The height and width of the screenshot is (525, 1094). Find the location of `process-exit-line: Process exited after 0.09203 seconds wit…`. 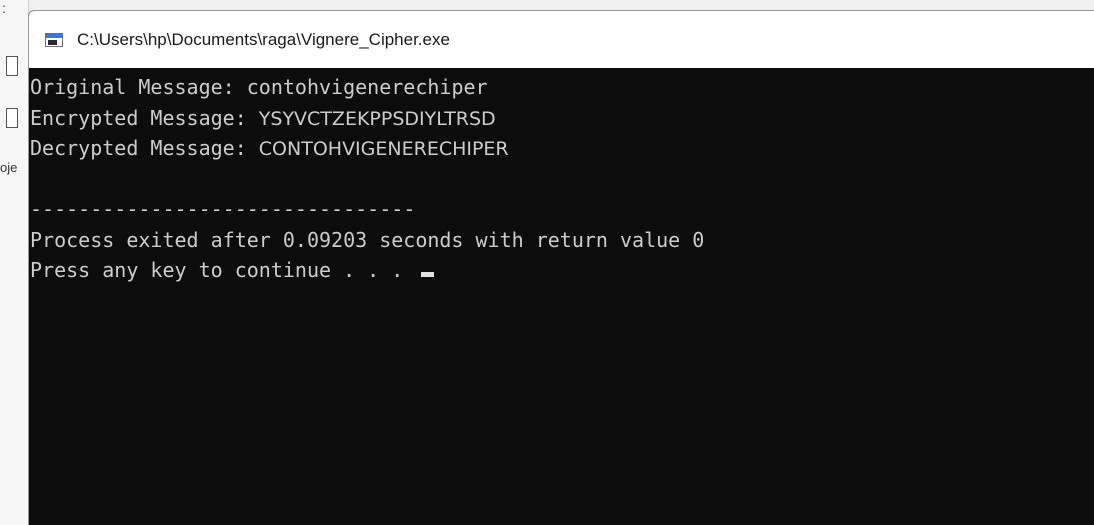

process-exit-line: Process exited after 0.09203 seconds wit… is located at coordinates (367, 239).